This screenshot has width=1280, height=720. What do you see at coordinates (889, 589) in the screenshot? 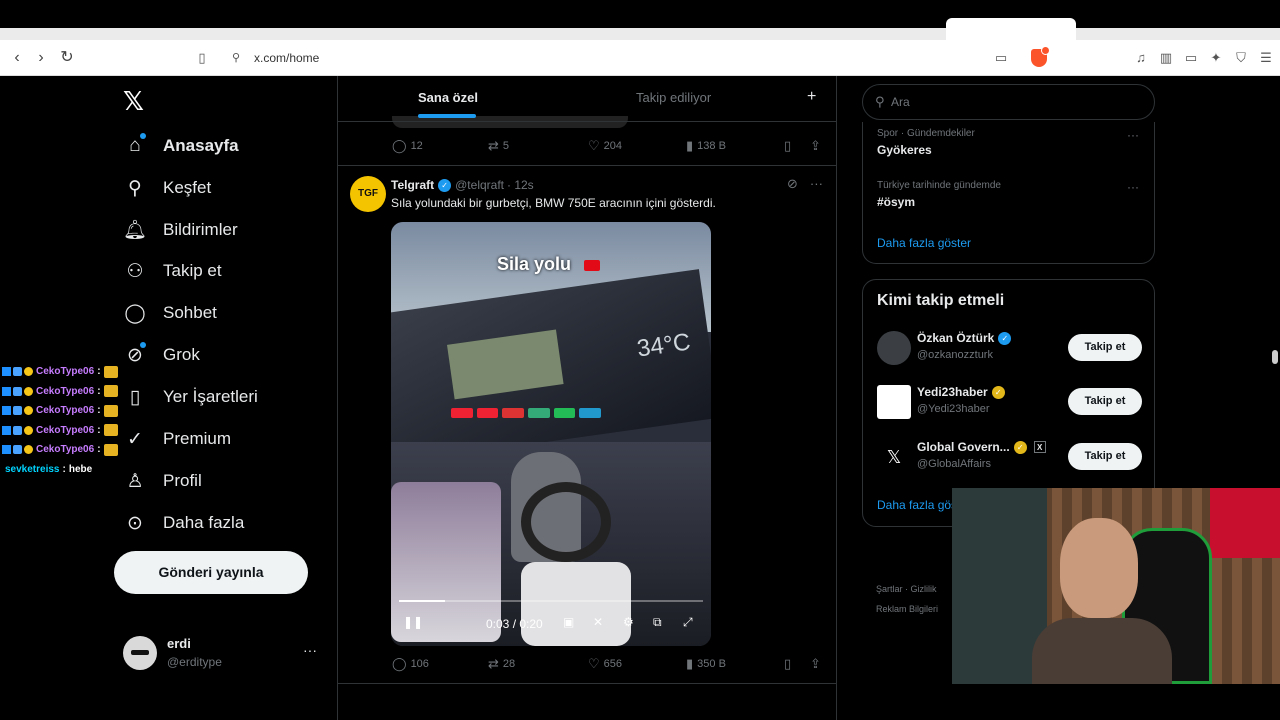
I see `footer-link-terms: Şartlar` at bounding box center [889, 589].